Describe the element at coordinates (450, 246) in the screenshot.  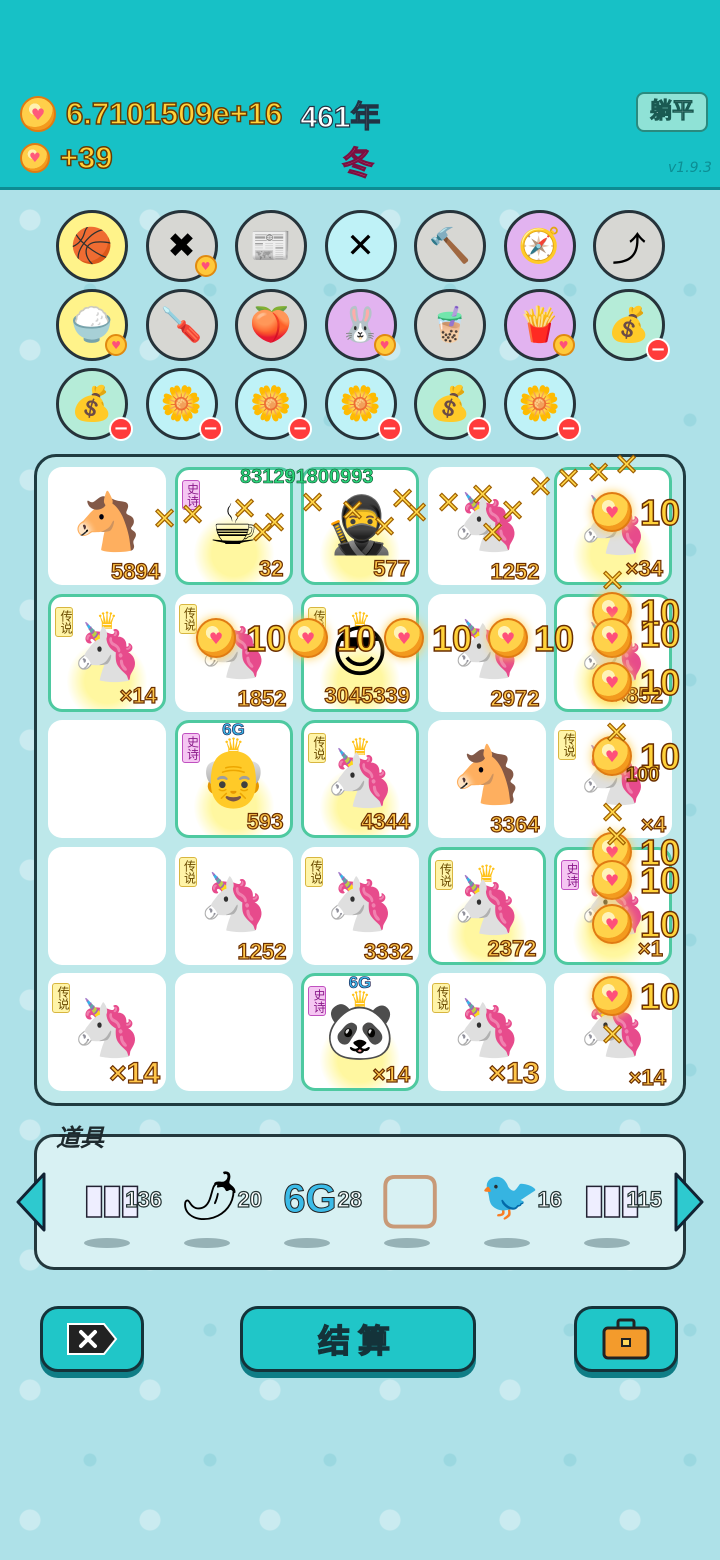
I see `item-hammer: 🔨` at that location.